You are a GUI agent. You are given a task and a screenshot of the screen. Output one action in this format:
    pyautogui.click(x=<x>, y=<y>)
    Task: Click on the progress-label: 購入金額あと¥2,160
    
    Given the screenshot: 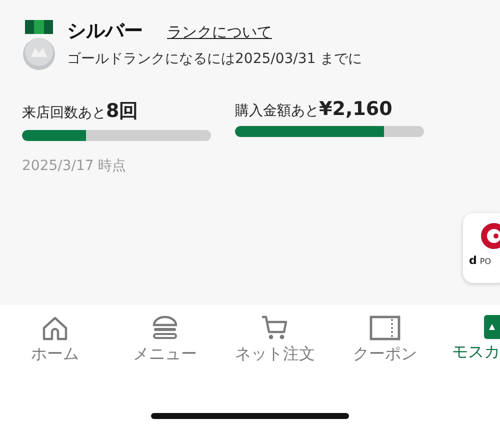 What is the action you would take?
    pyautogui.click(x=314, y=109)
    